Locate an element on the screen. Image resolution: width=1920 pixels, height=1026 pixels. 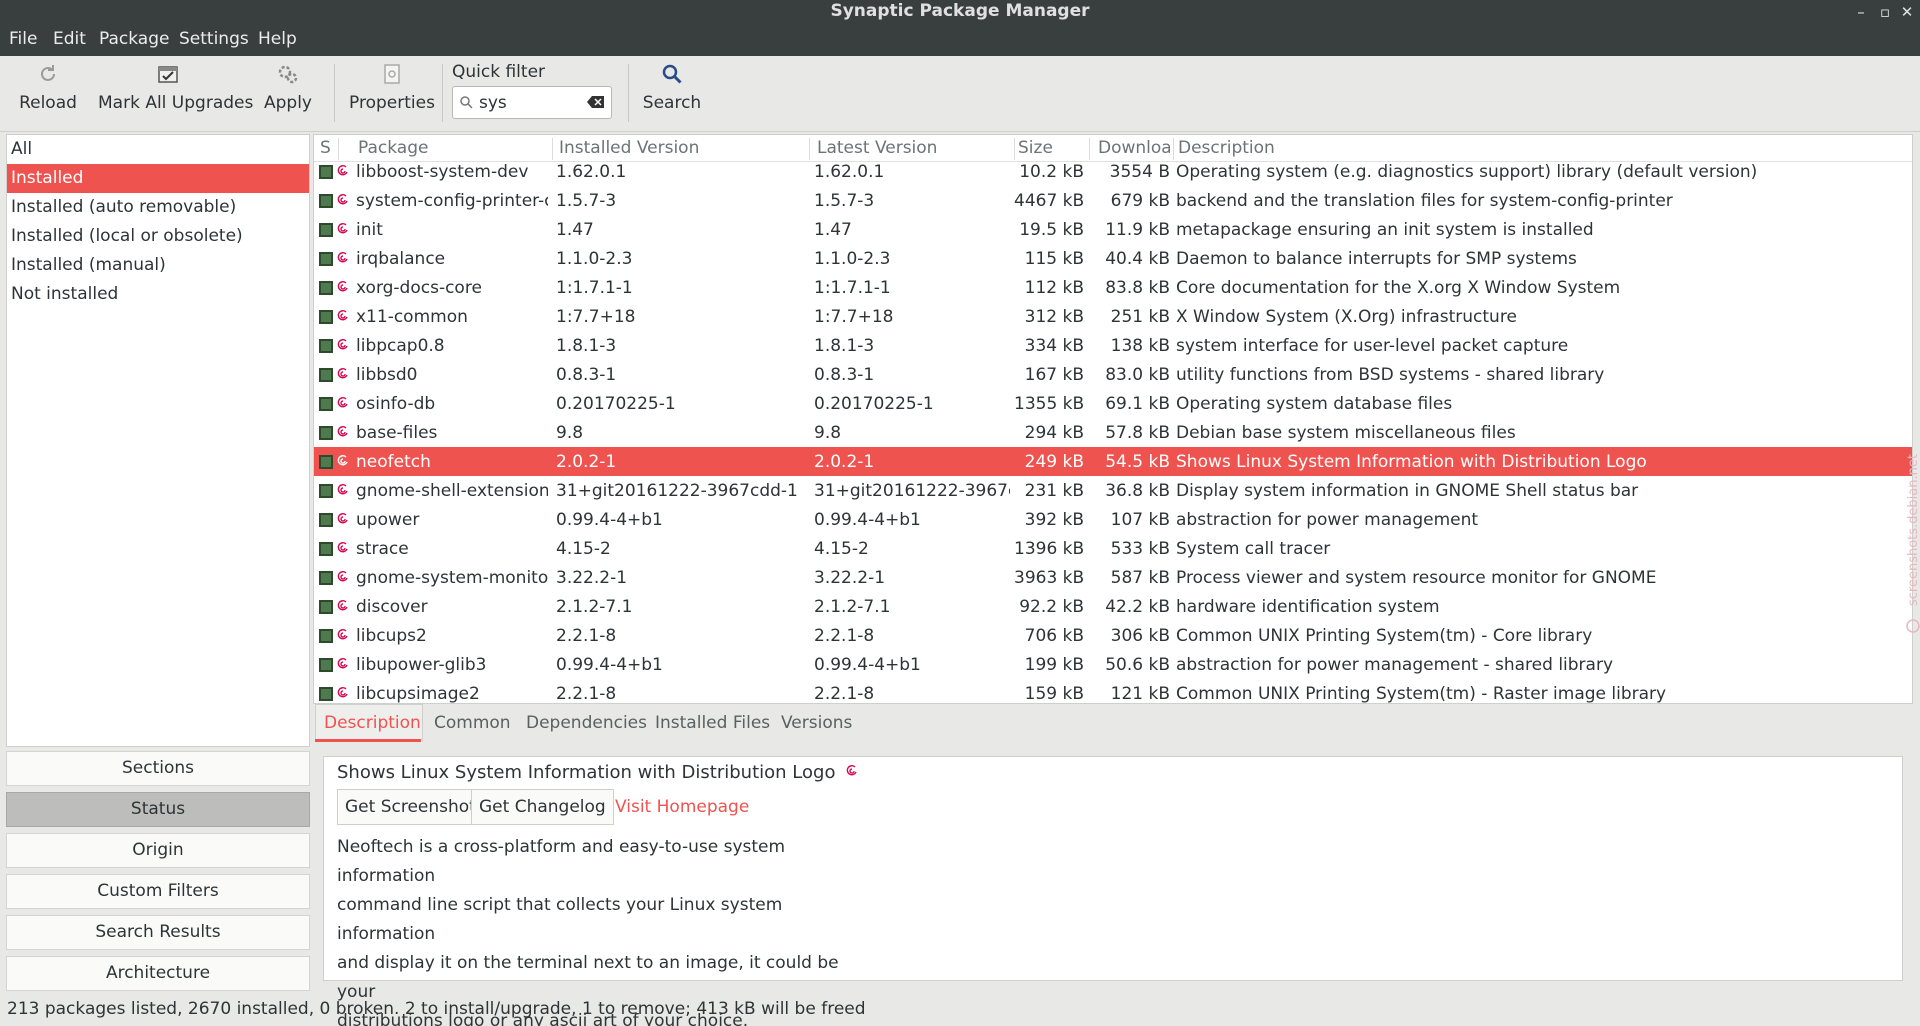
get-screenshot-button: Get Screenshot is located at coordinates (410, 807).